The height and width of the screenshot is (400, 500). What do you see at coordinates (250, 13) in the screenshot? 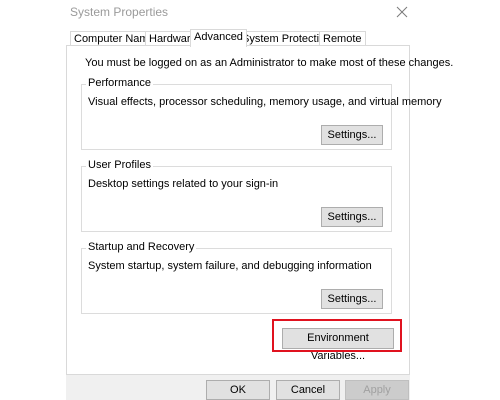
I see `title-bar: System Properties` at bounding box center [250, 13].